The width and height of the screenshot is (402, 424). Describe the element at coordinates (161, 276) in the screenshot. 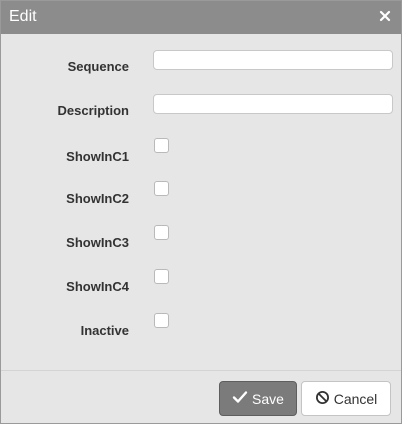

I see `showinc4-checkbox` at that location.